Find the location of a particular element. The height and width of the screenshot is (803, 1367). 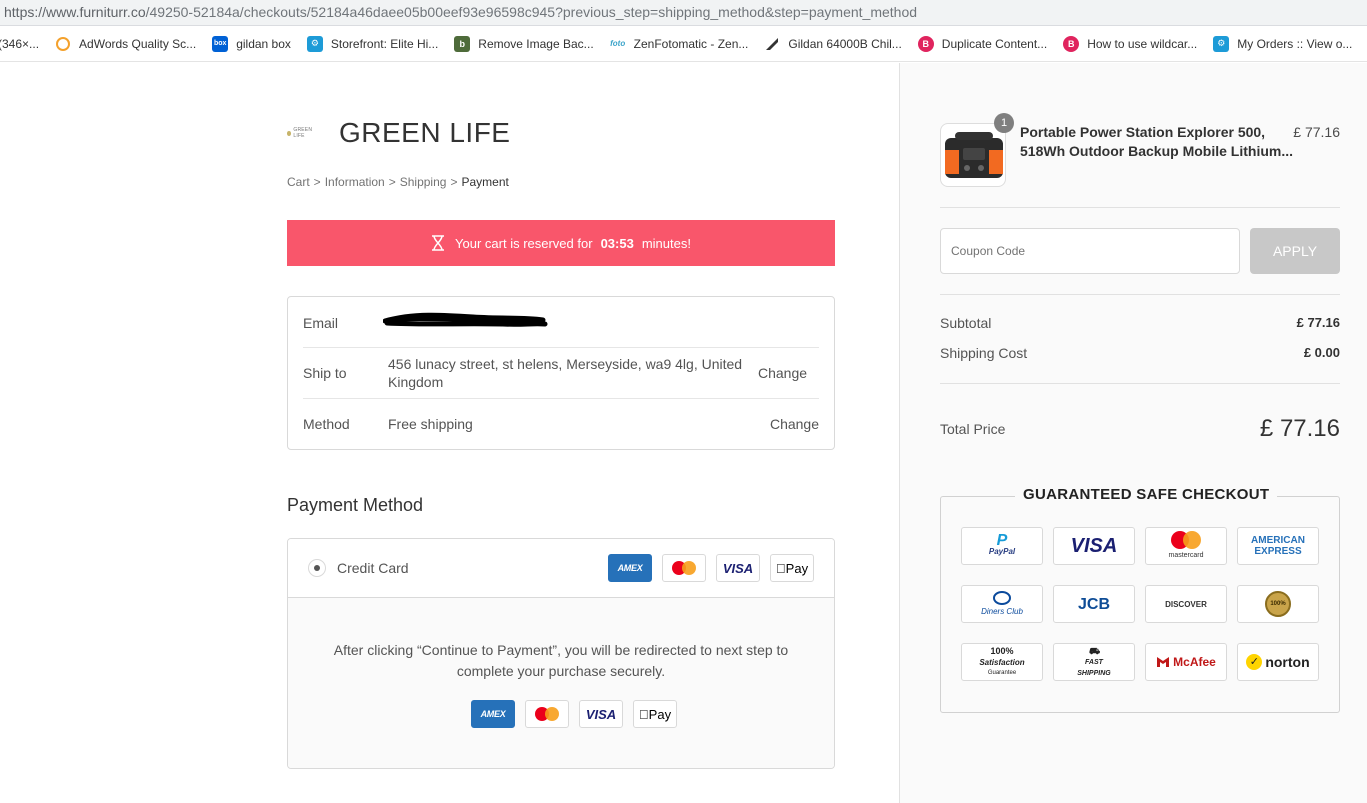

breadcrumb: Cart > Information > Shipping > Payment is located at coordinates (398, 182).